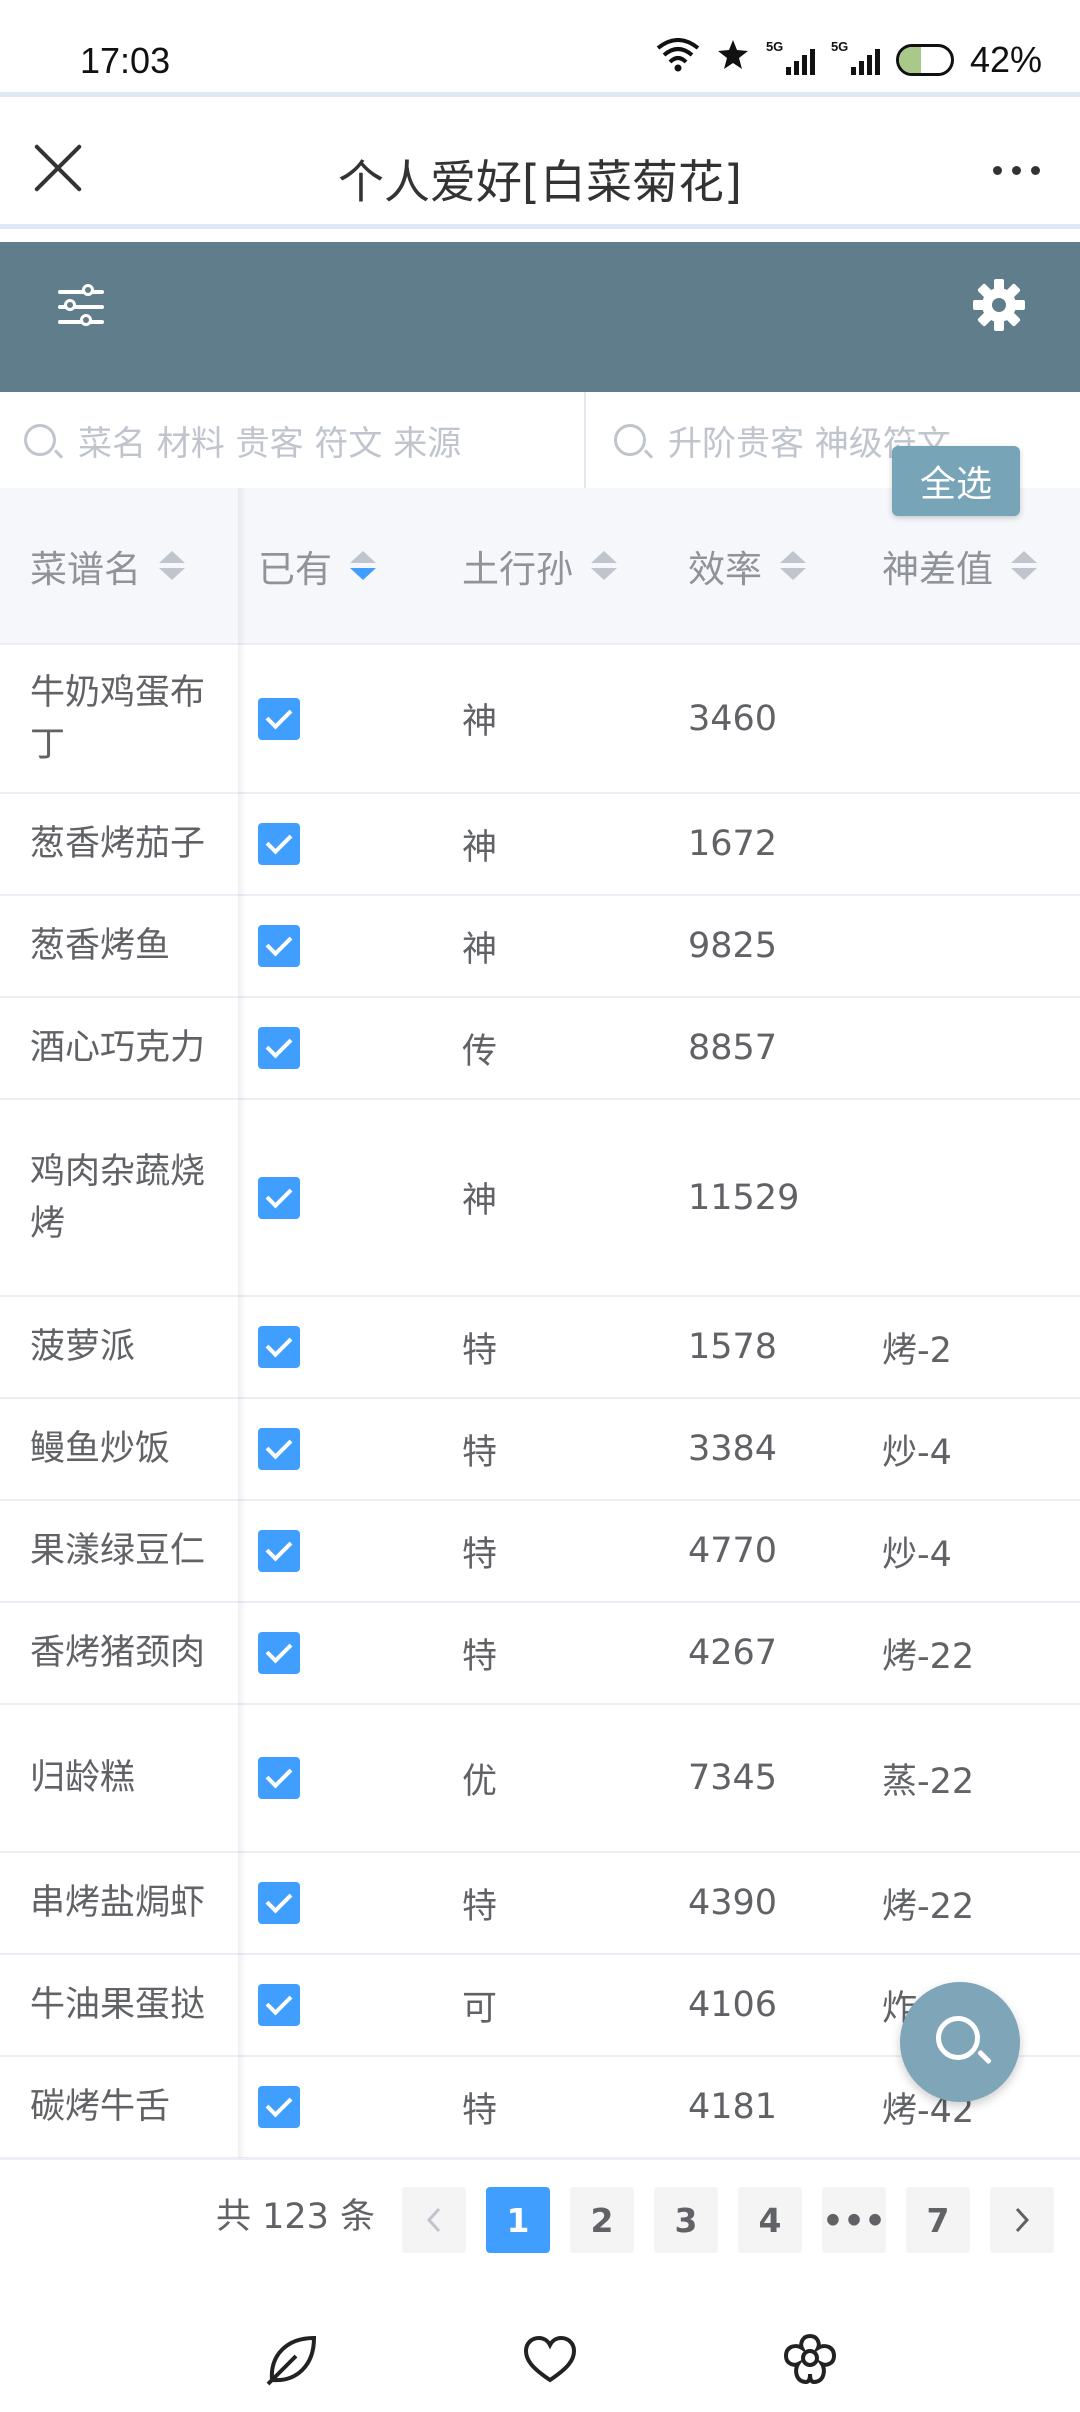  What do you see at coordinates (118, 1551) in the screenshot?
I see `recipe-name: 果漾绿豆仁` at bounding box center [118, 1551].